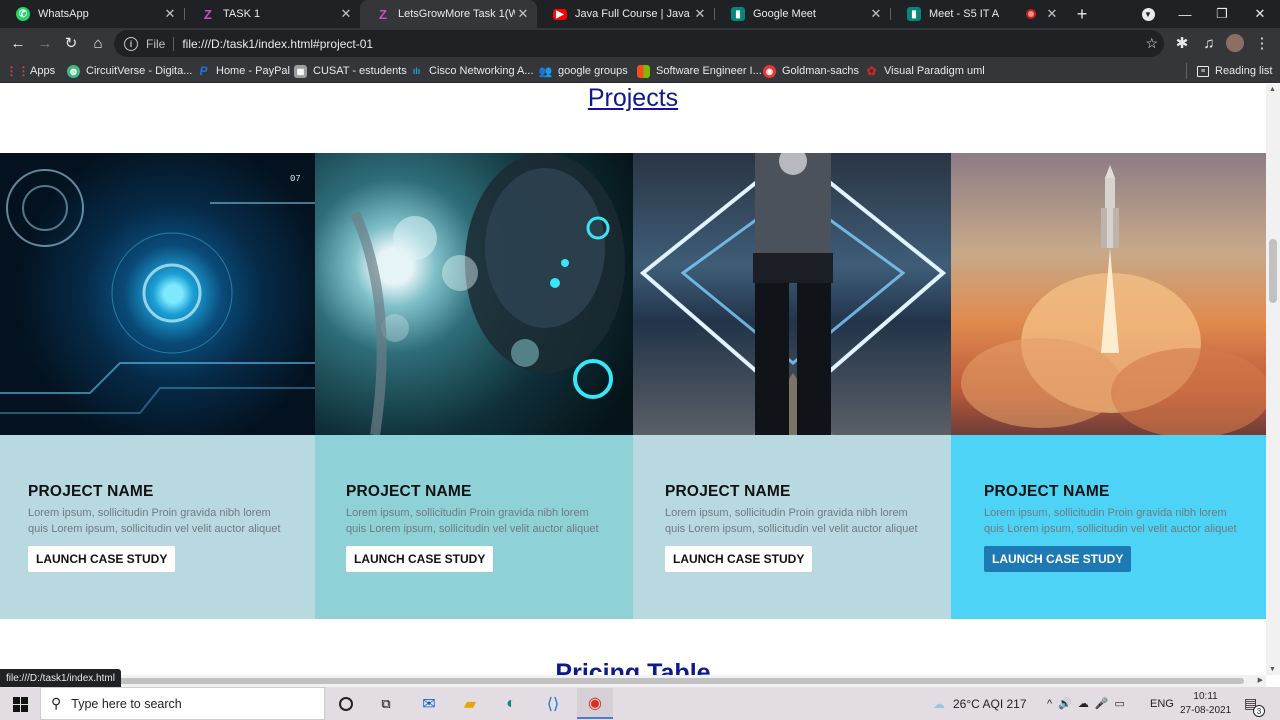  I want to click on tab-letsgrowmore: Z LetsGrowMore Task 1(Web I ✕, so click(448, 14).